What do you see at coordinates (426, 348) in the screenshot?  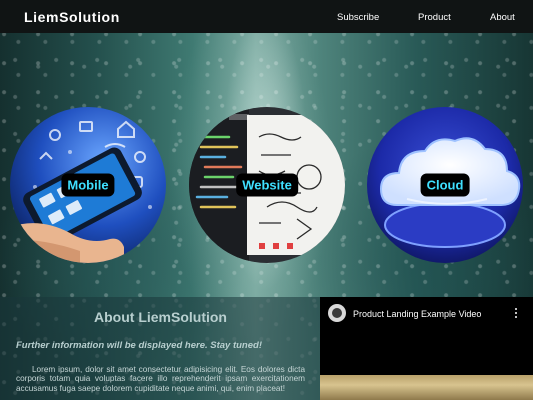 I see `video-embed: Product Landing Example Video` at bounding box center [426, 348].